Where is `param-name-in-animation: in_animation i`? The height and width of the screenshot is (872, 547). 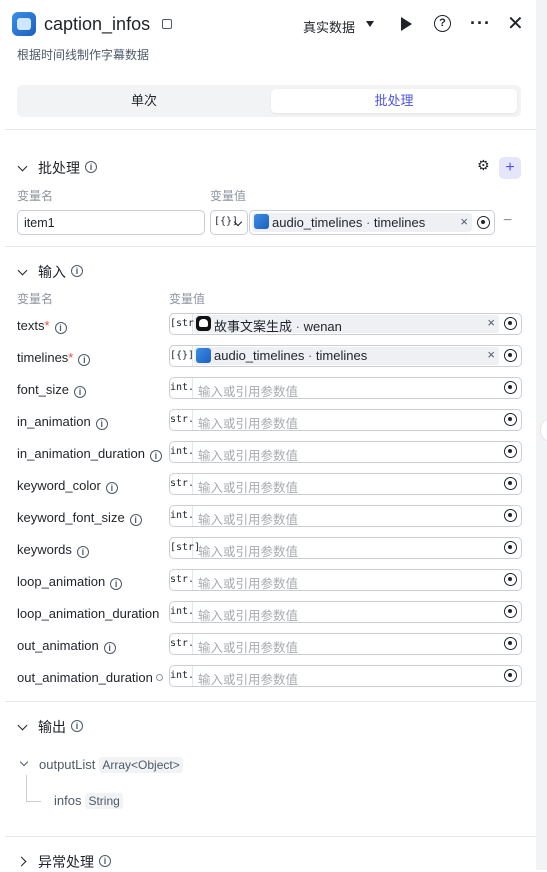 param-name-in-animation: in_animation i is located at coordinates (62, 422).